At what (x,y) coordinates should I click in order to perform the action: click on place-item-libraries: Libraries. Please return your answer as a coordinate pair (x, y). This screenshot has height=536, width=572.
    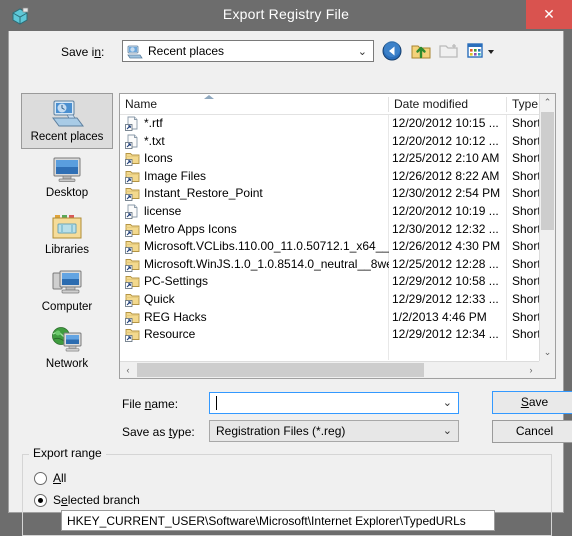
    Looking at the image, I should click on (67, 235).